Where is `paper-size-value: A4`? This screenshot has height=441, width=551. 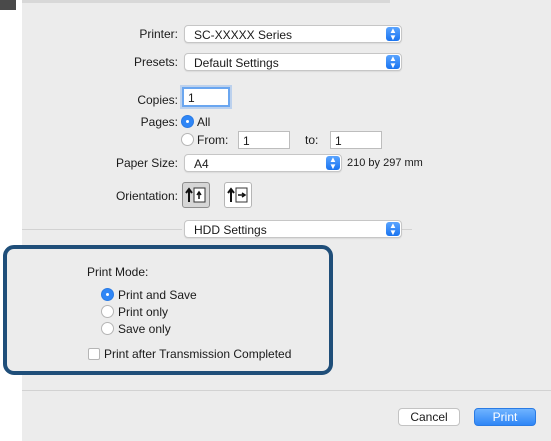 paper-size-value: A4 is located at coordinates (201, 164).